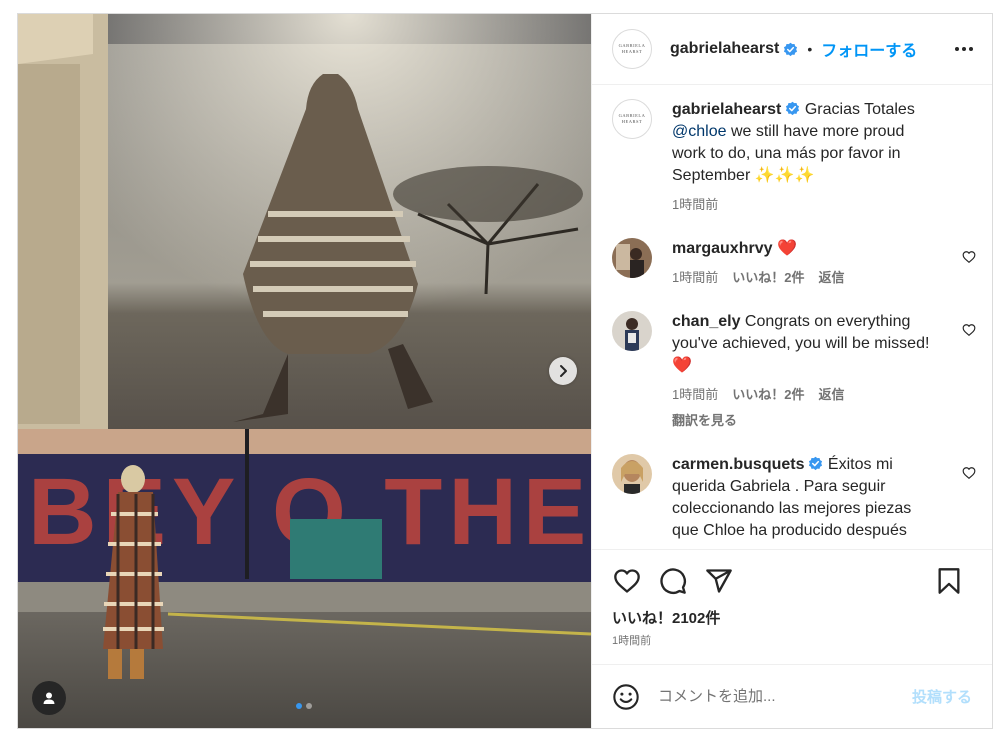  I want to click on caption-username: gabrielahearst, so click(726, 109).